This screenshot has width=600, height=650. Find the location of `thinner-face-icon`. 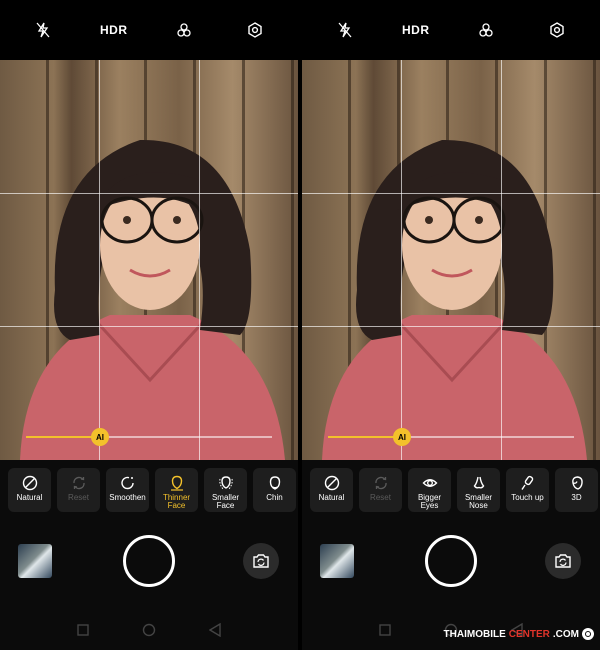

thinner-face-icon is located at coordinates (177, 483).